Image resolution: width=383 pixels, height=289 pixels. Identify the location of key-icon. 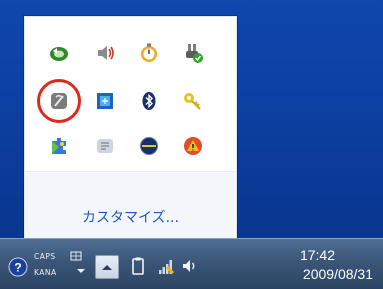
(193, 101).